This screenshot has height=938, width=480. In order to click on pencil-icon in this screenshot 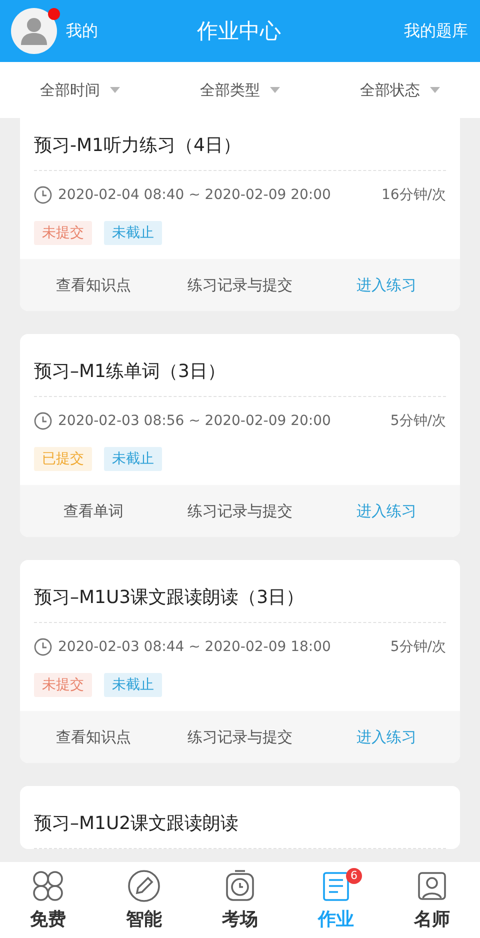, I will do `click(144, 886)`.